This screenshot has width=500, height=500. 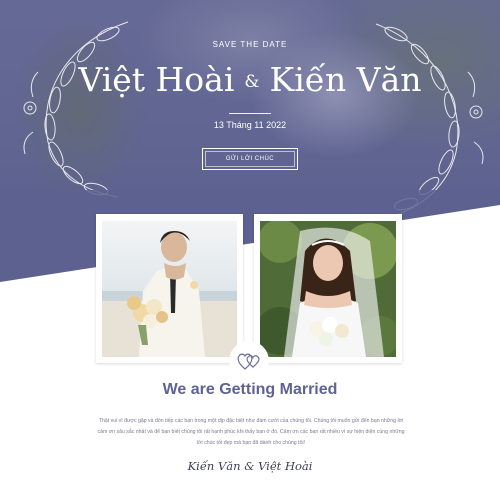 I want to click on hearts-badge, so click(x=249, y=361).